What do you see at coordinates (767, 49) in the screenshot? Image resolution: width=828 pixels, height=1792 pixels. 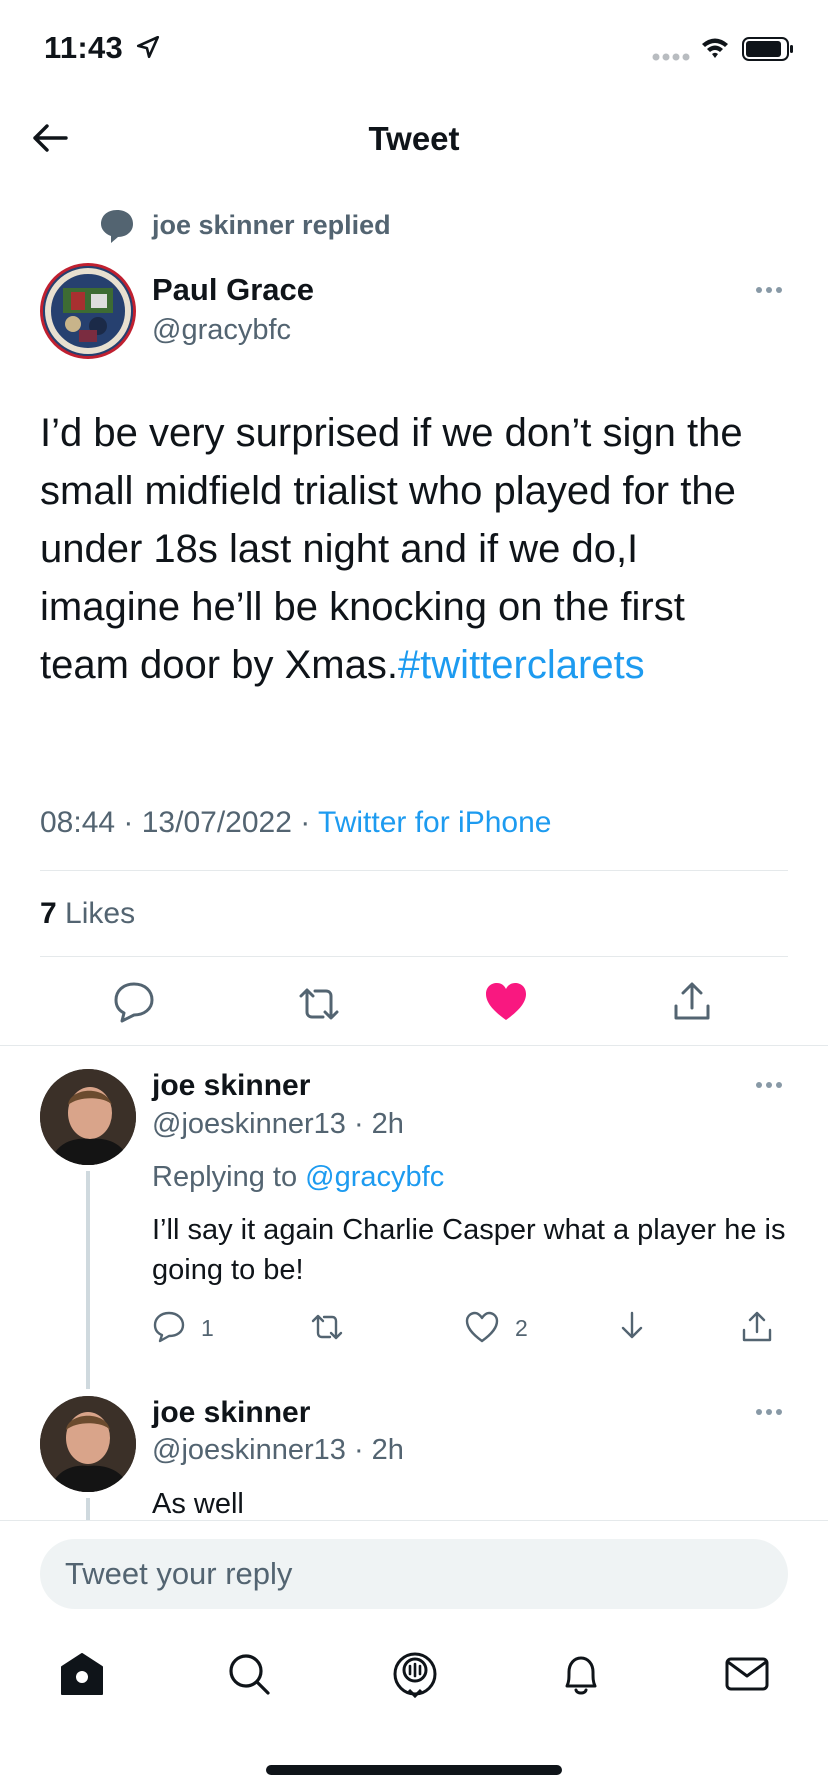 I see `battery-icon` at bounding box center [767, 49].